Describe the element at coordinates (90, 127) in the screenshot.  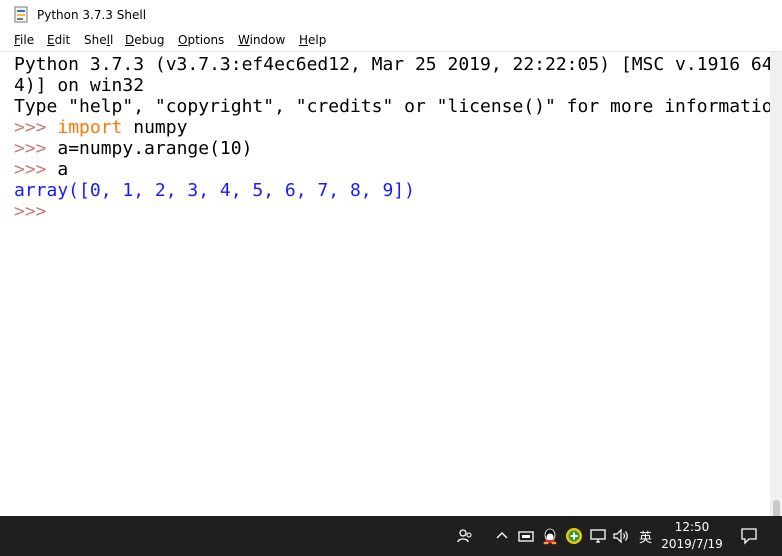
I see `keyword-import: import` at that location.